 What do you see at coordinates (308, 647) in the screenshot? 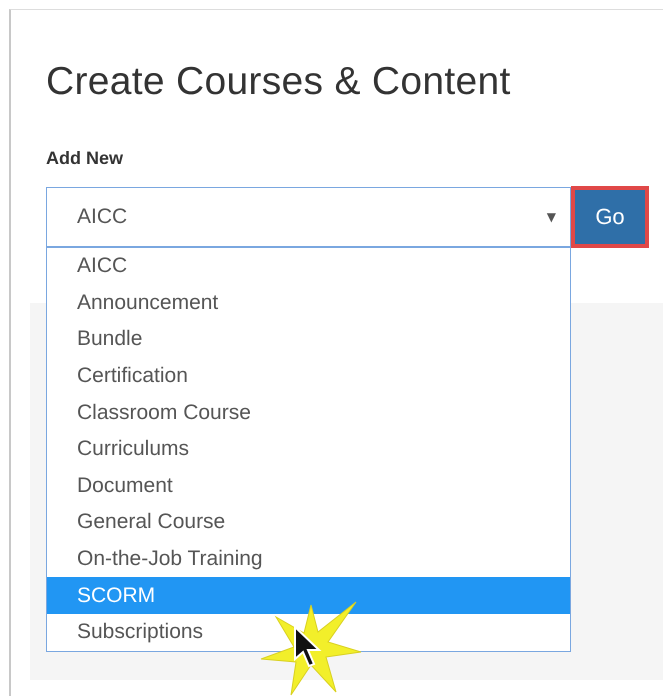
I see `cursor-icon` at bounding box center [308, 647].